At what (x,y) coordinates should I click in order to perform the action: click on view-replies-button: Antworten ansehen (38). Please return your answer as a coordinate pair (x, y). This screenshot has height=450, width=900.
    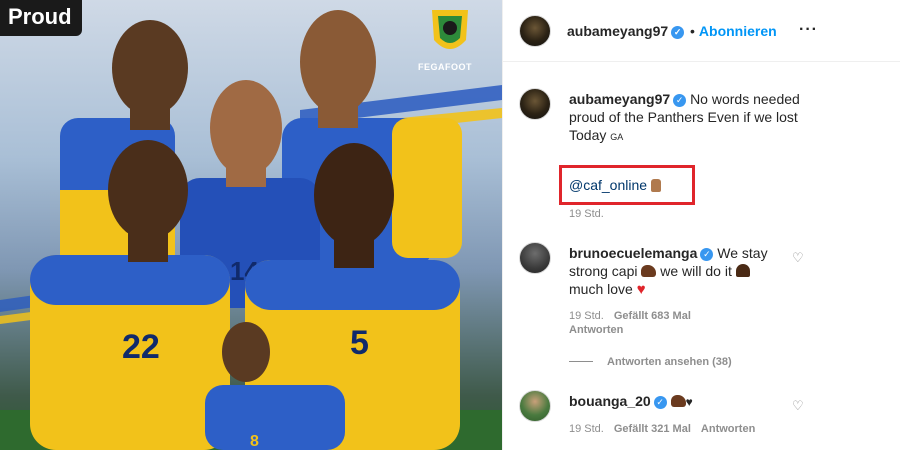
    Looking at the image, I should click on (650, 362).